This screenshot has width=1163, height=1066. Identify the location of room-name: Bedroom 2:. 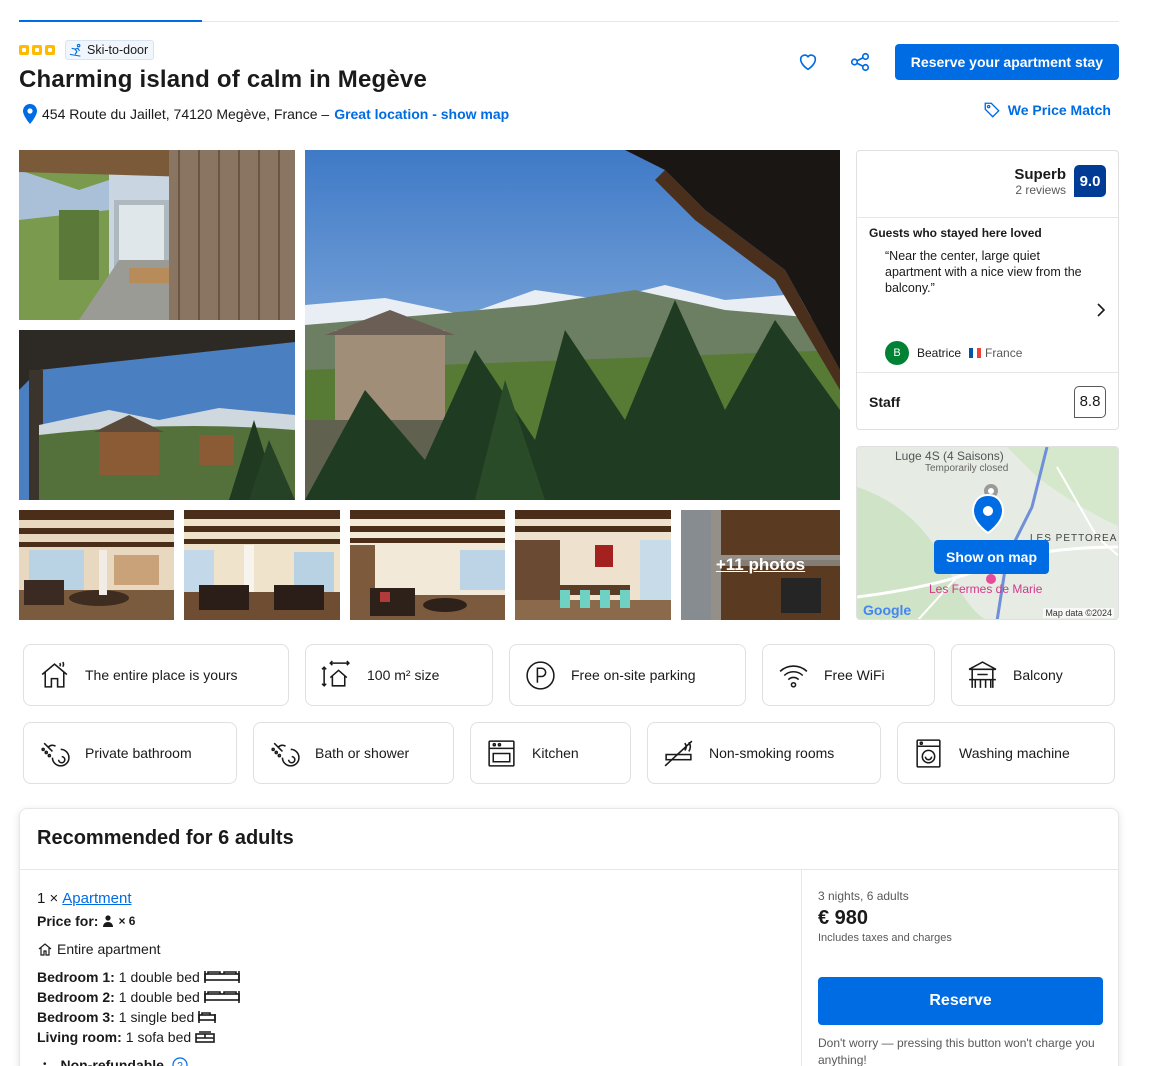
(76, 997).